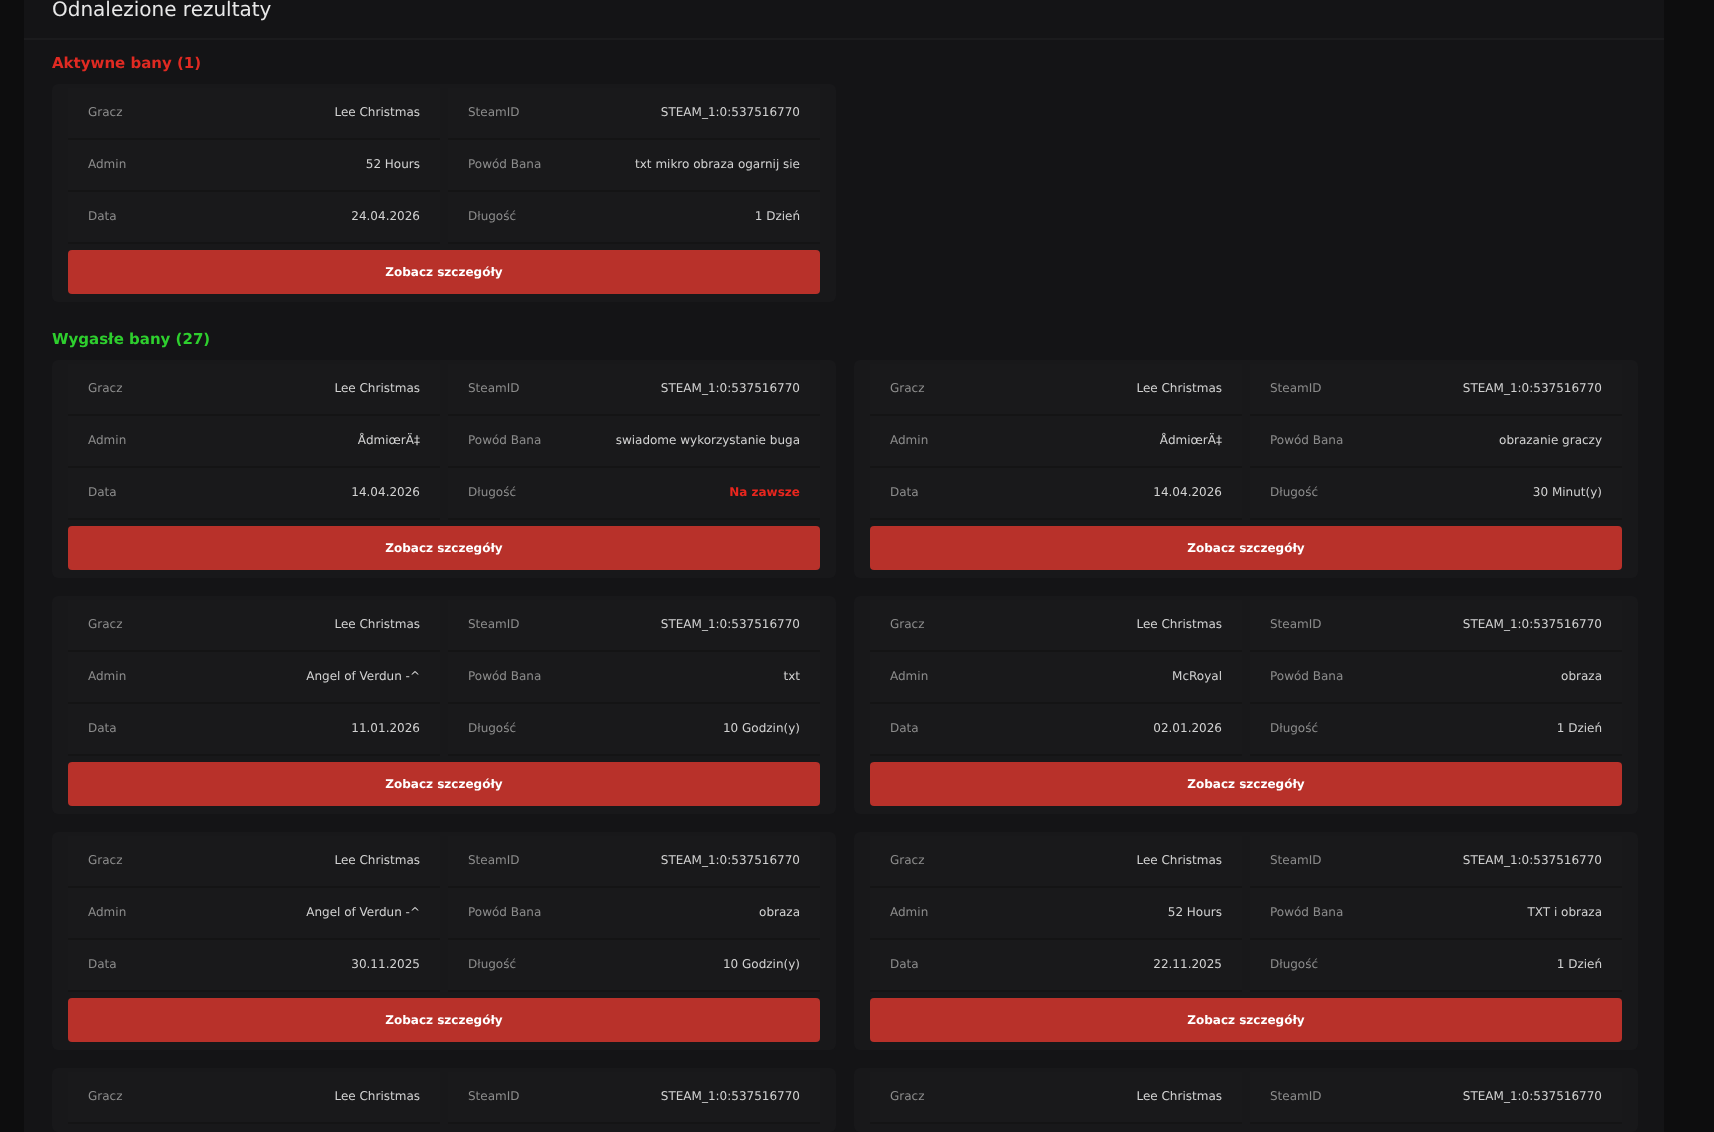 Image resolution: width=1714 pixels, height=1132 pixels. What do you see at coordinates (844, 20) in the screenshot?
I see `page-title: Odnalezione rezultaty` at bounding box center [844, 20].